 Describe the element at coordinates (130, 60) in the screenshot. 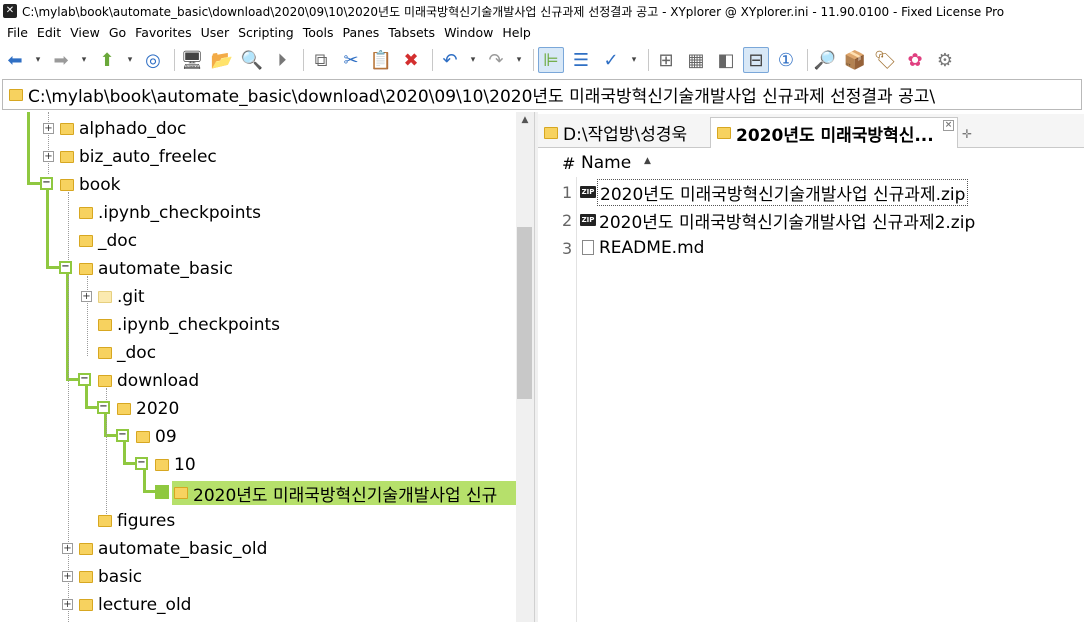

I see `up-dropdown-icon: ▾` at that location.